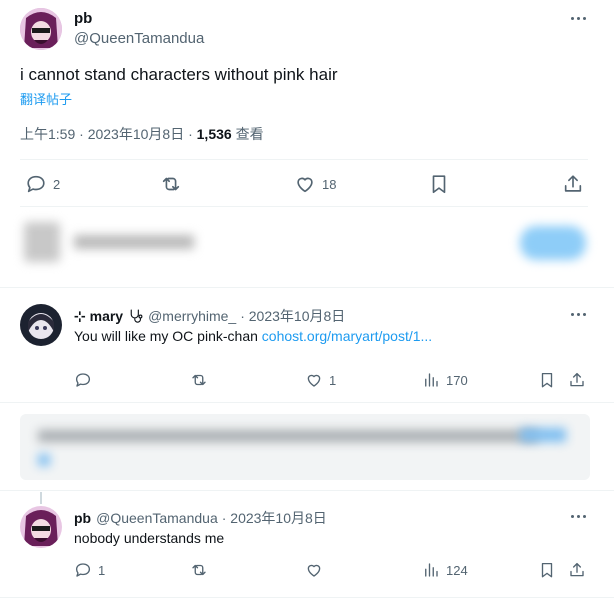  What do you see at coordinates (457, 570) in the screenshot?
I see `views-count: 124` at bounding box center [457, 570].